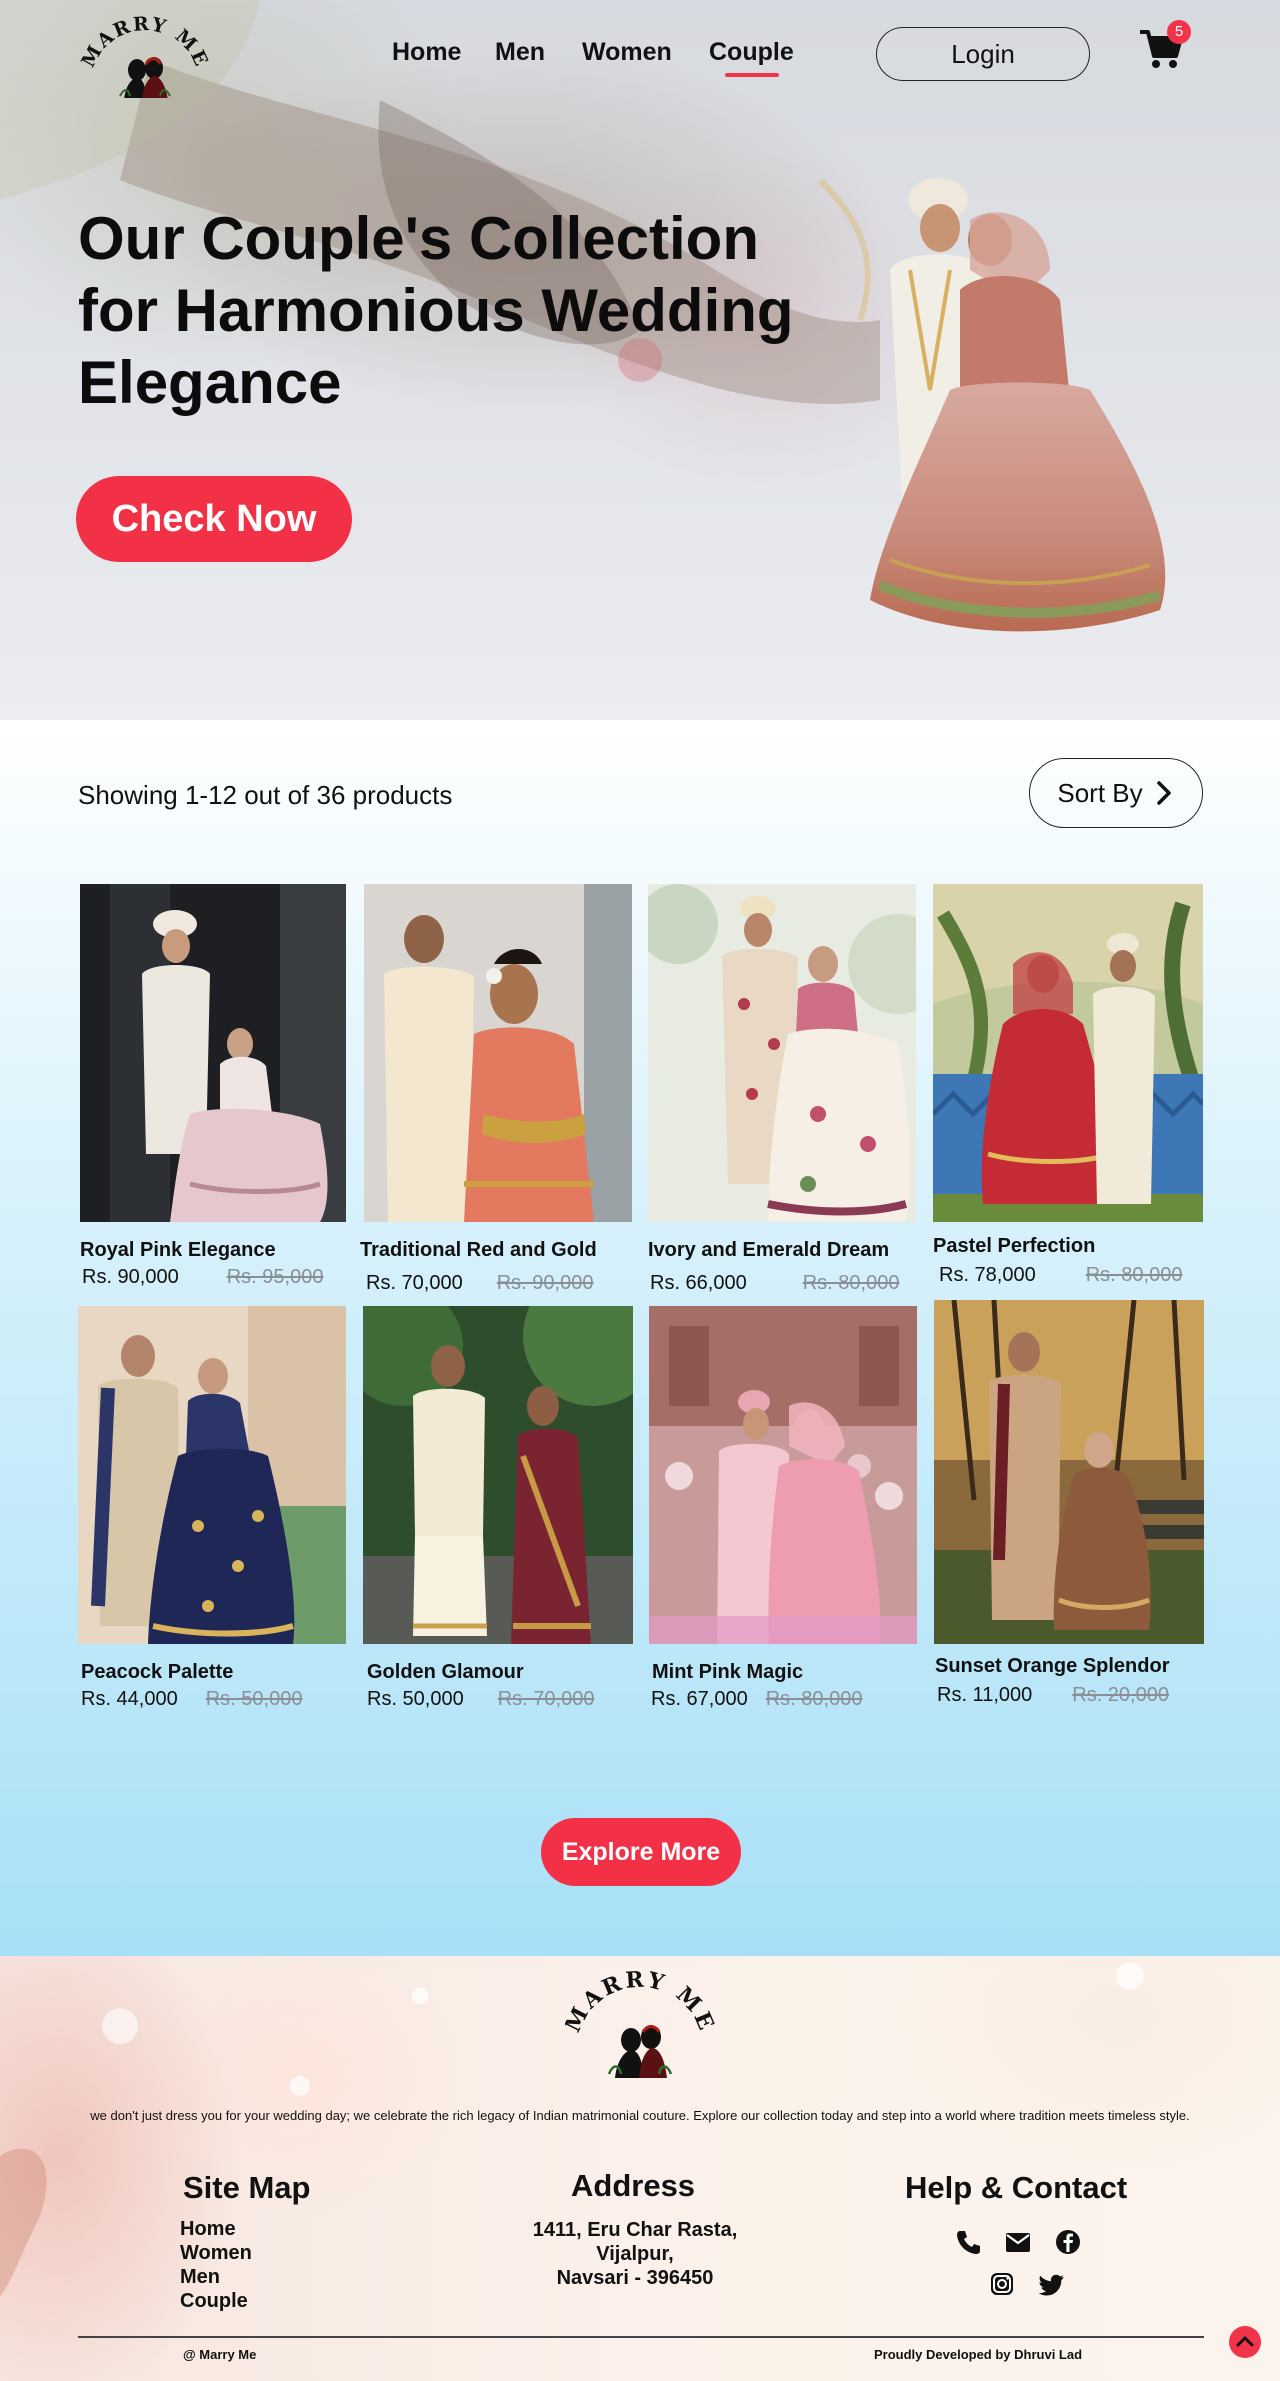  What do you see at coordinates (978, 2354) in the screenshot?
I see `developer-credit: Proudly Developed by Dhruvi Lad` at bounding box center [978, 2354].